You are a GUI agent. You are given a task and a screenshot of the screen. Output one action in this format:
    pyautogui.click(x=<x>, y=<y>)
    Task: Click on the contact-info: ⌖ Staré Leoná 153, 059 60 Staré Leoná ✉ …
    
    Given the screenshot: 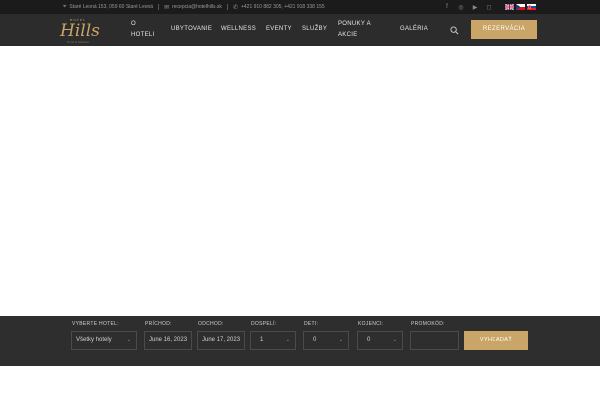 What is the action you would take?
    pyautogui.click(x=194, y=7)
    